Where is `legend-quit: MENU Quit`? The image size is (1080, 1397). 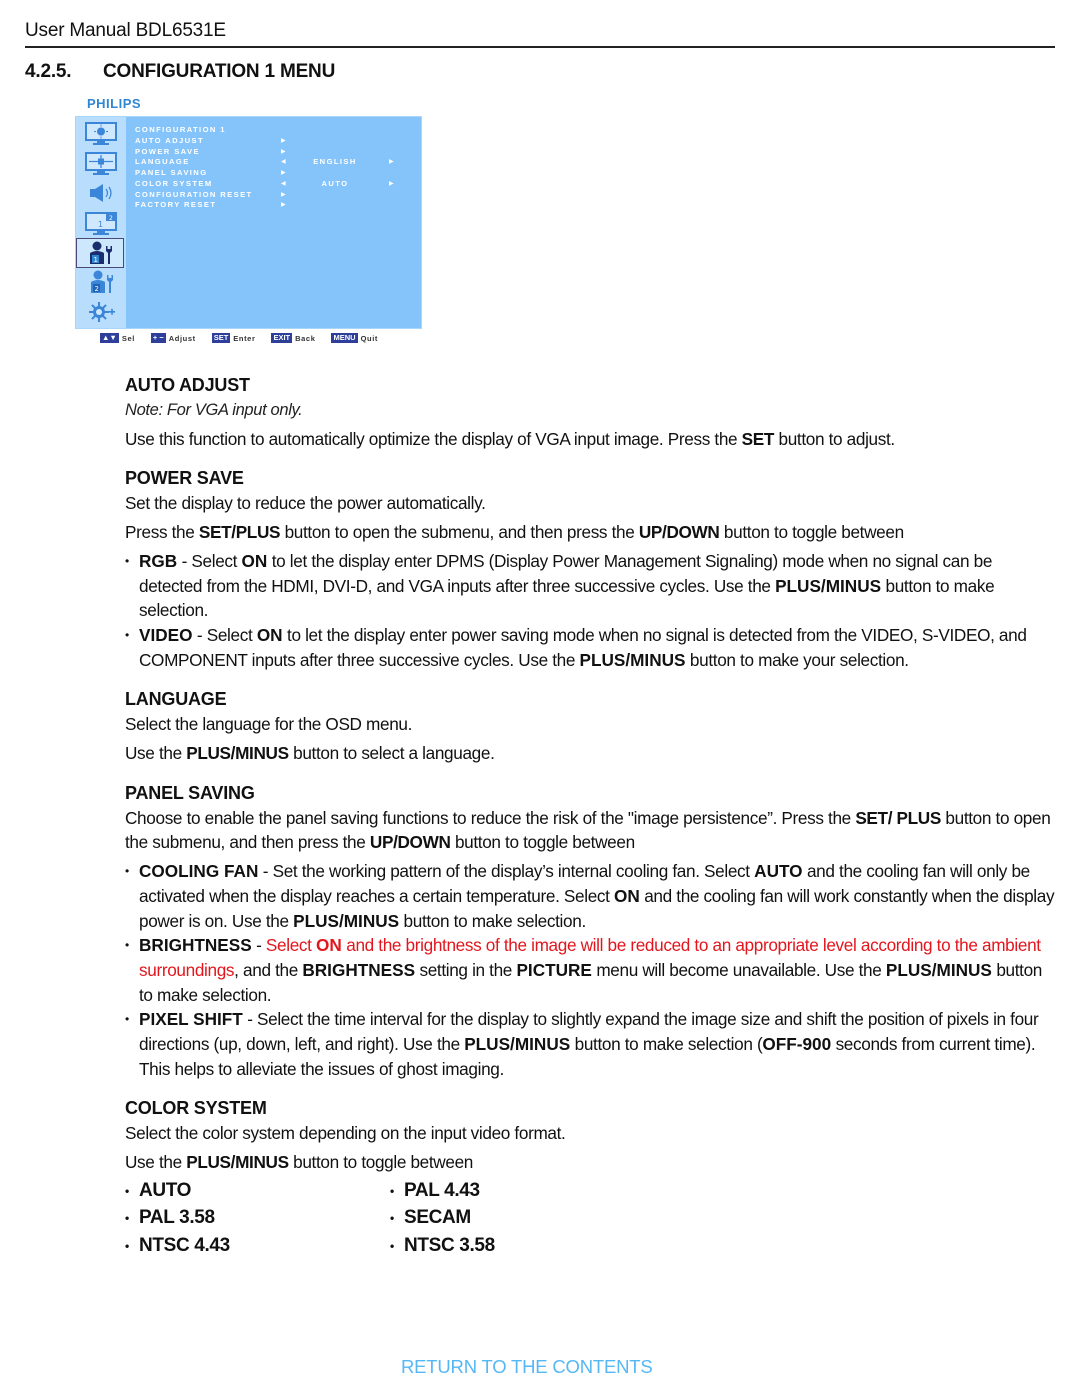
legend-quit: MENU Quit is located at coordinates (354, 338).